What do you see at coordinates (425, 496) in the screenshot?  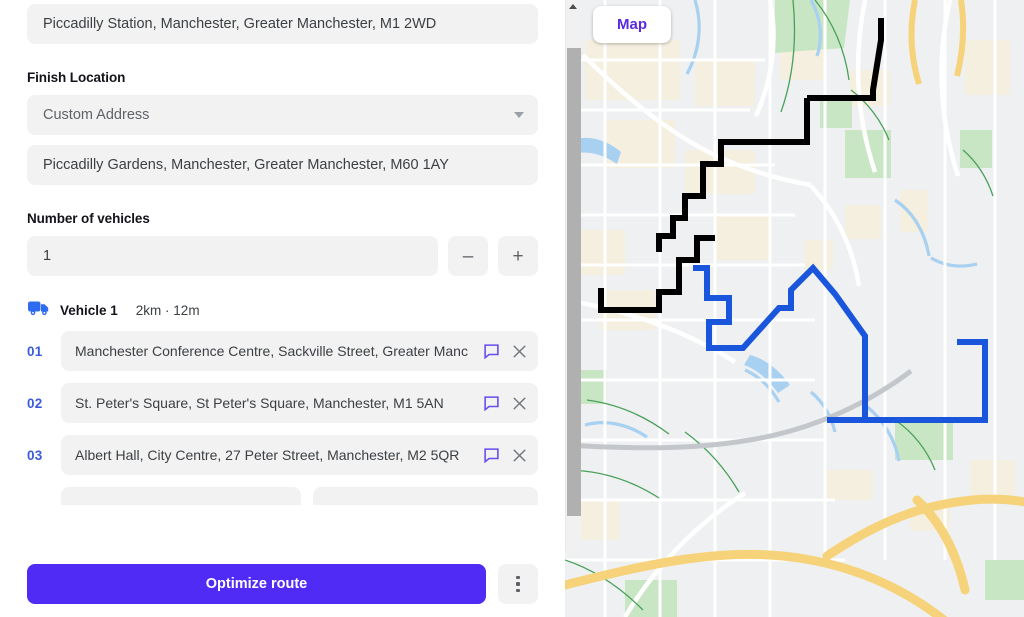 I see `clipped-field-right` at bounding box center [425, 496].